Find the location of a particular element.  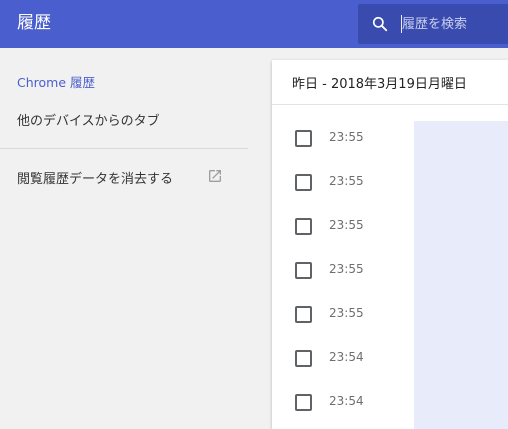

top-toolbar: 履歴 is located at coordinates (254, 24).